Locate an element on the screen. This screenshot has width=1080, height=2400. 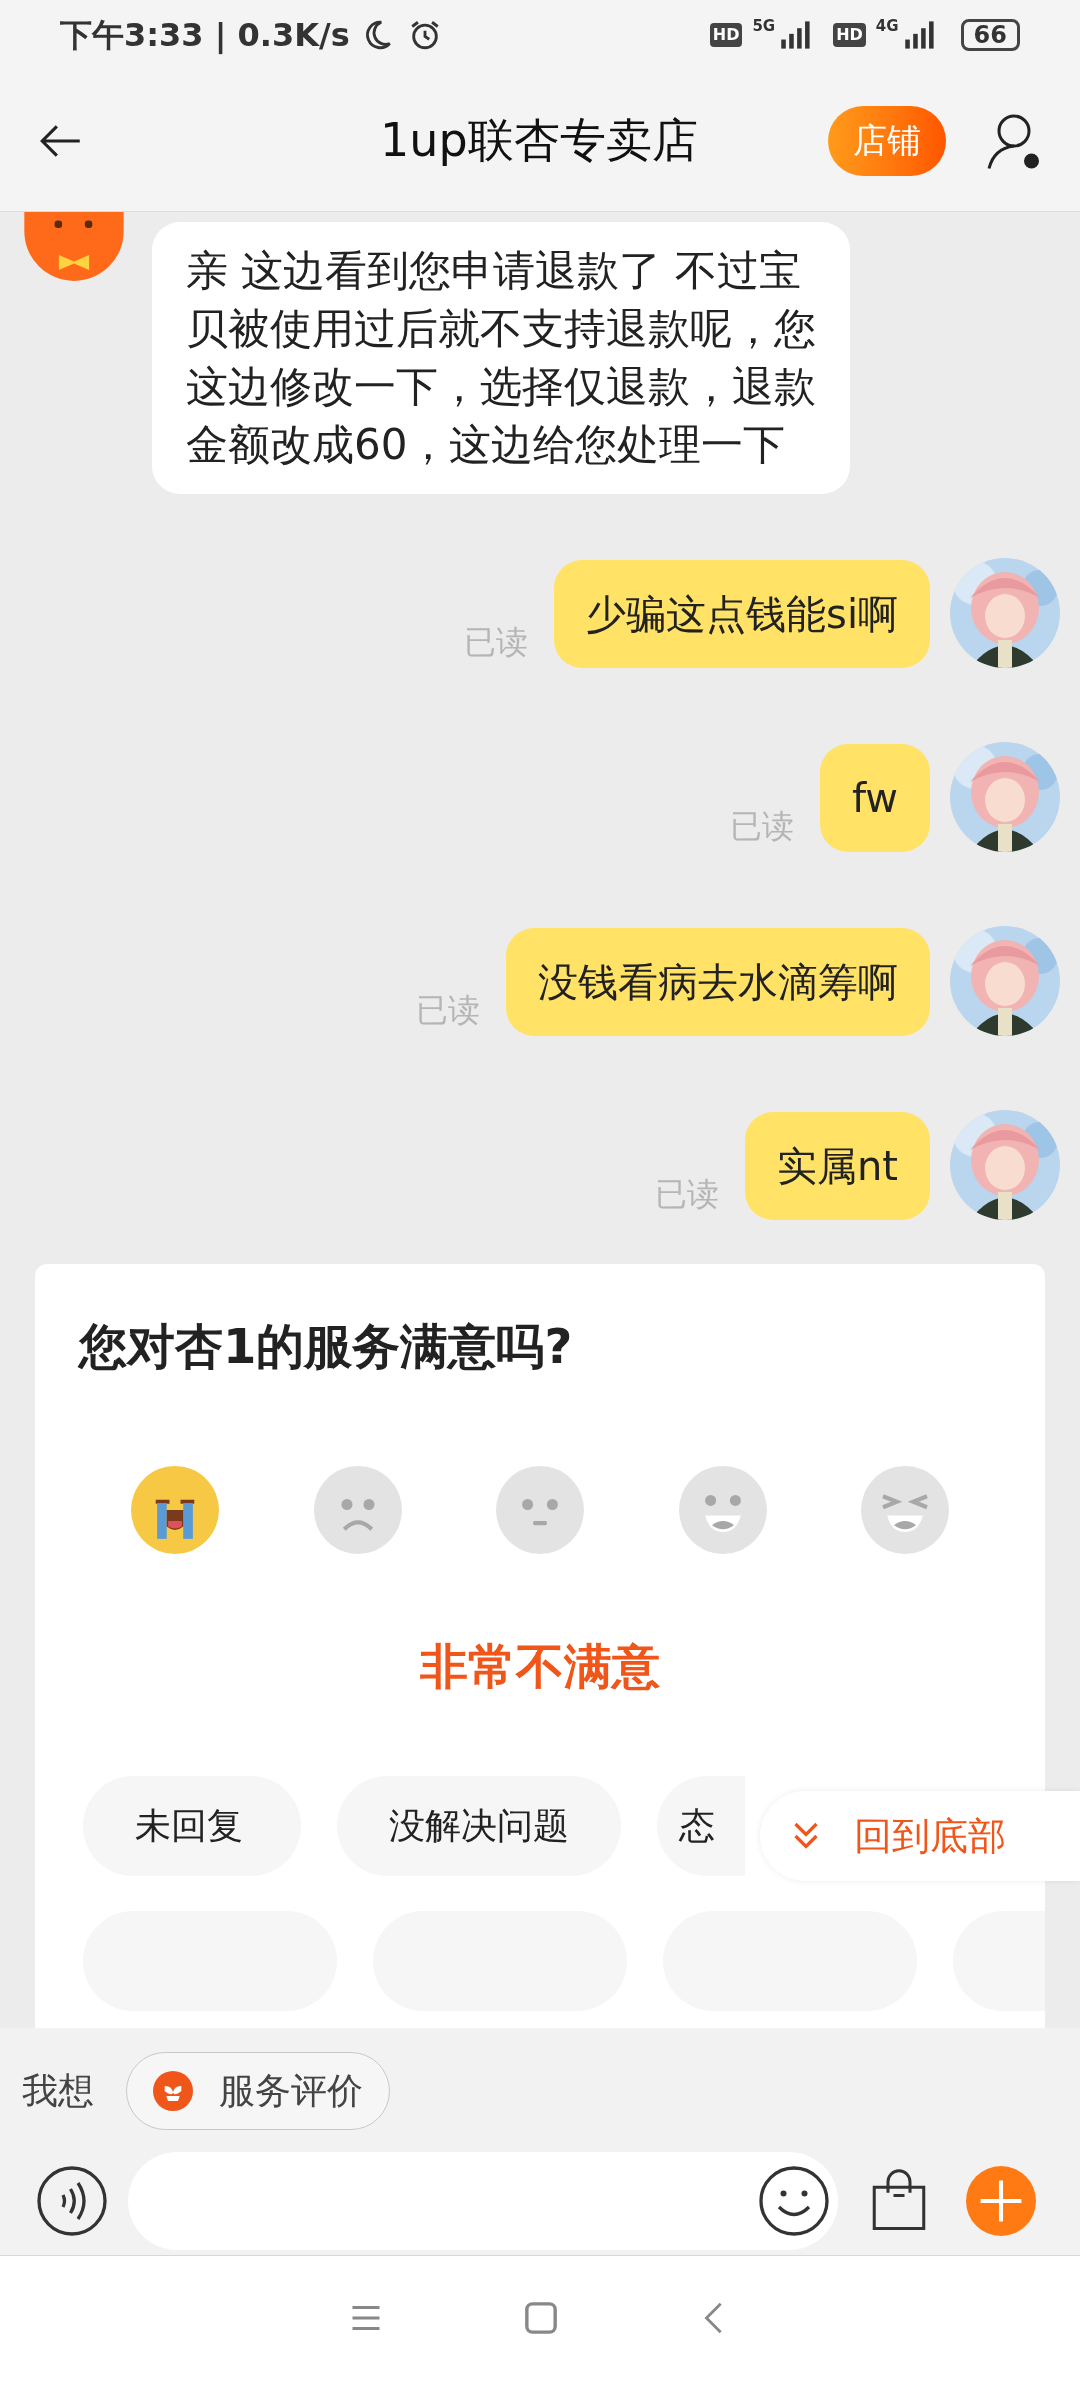
voice-icon is located at coordinates (72, 2201).